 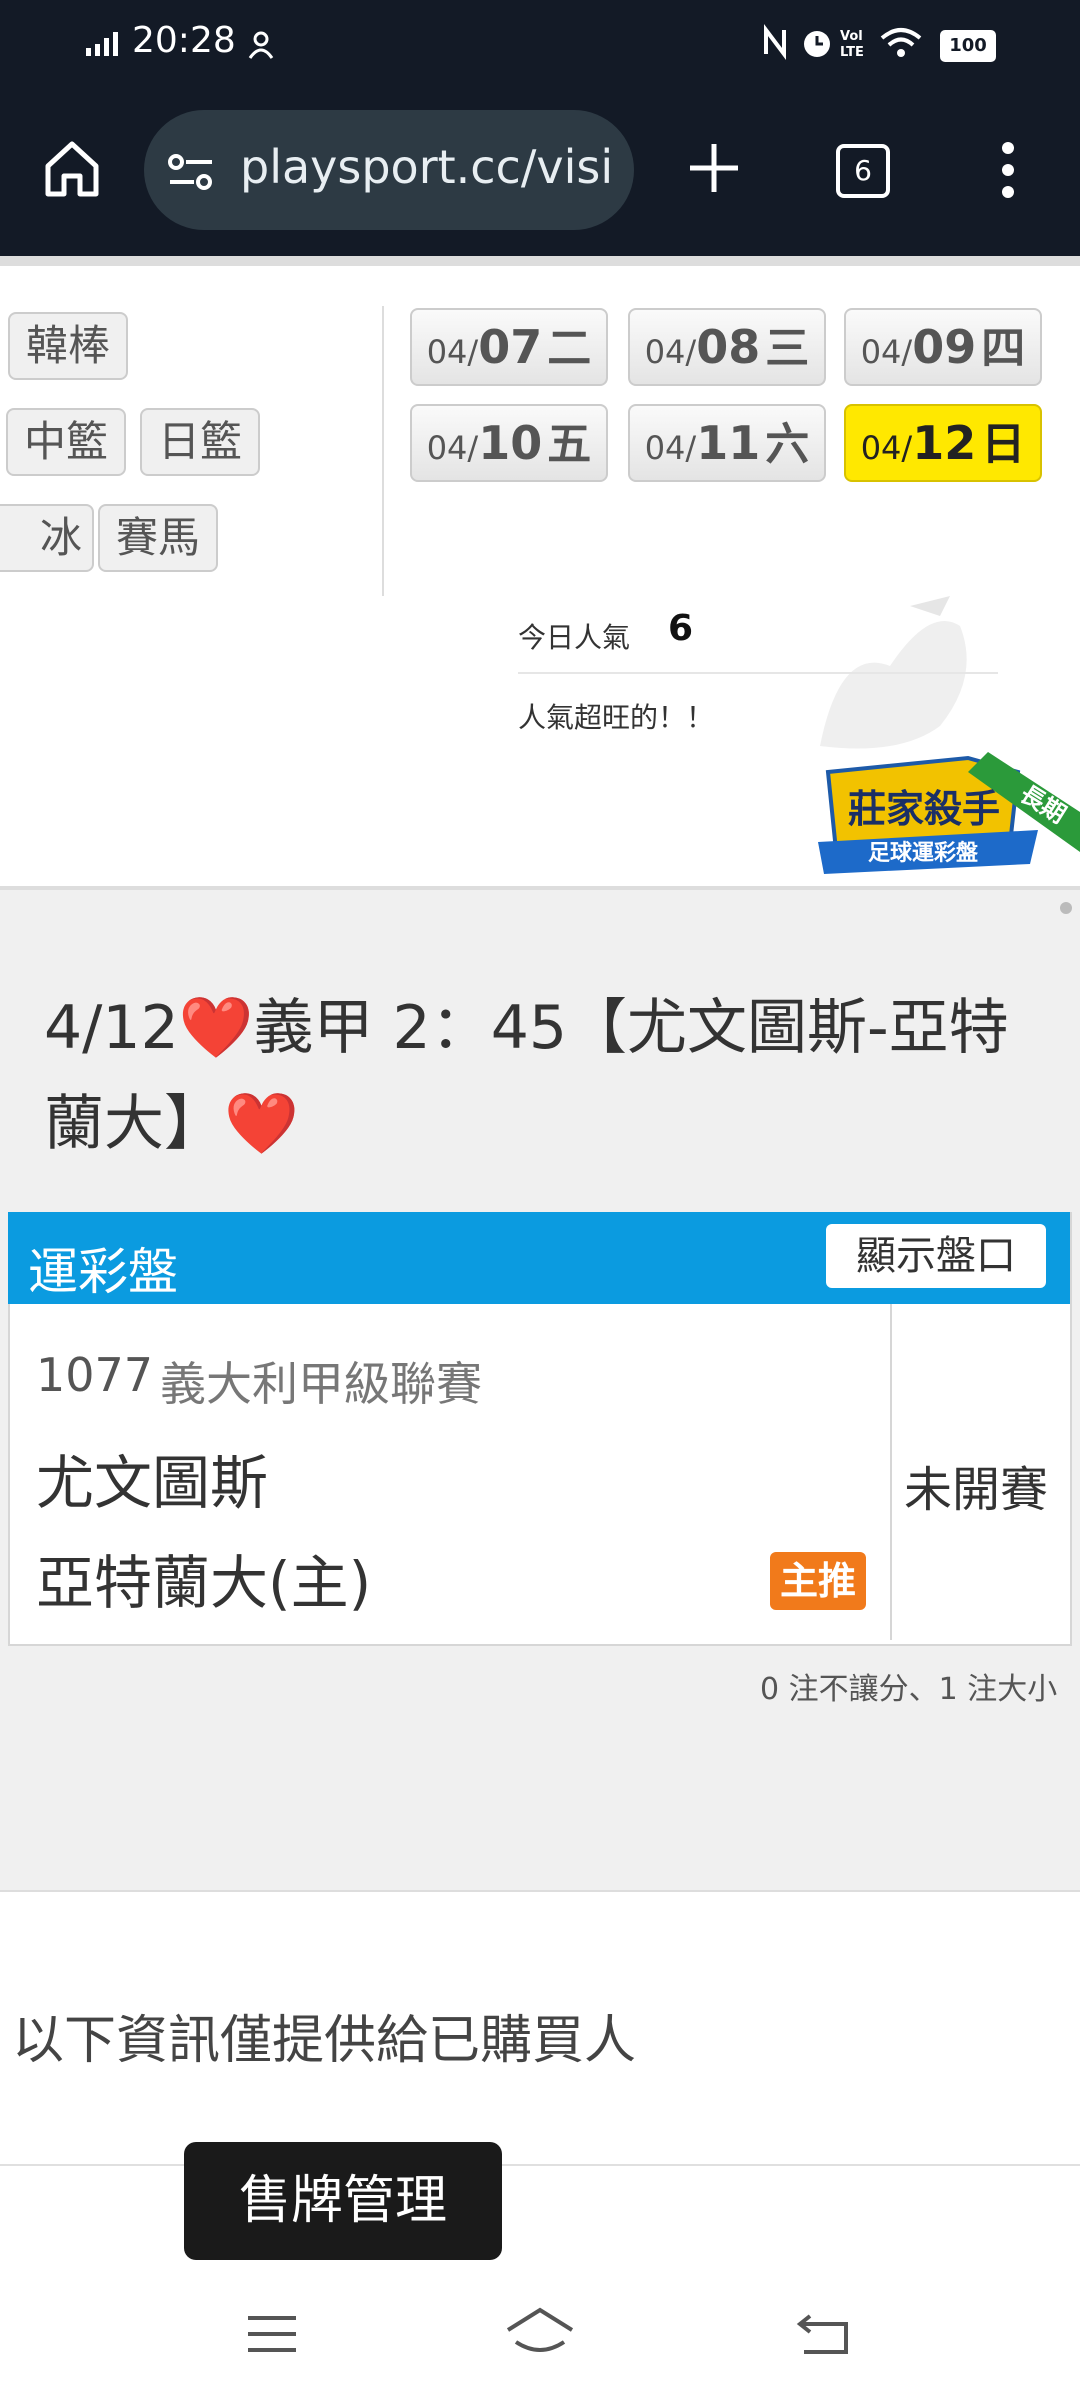 I want to click on show-odds-button: 顯示盤口, so click(x=936, y=1256).